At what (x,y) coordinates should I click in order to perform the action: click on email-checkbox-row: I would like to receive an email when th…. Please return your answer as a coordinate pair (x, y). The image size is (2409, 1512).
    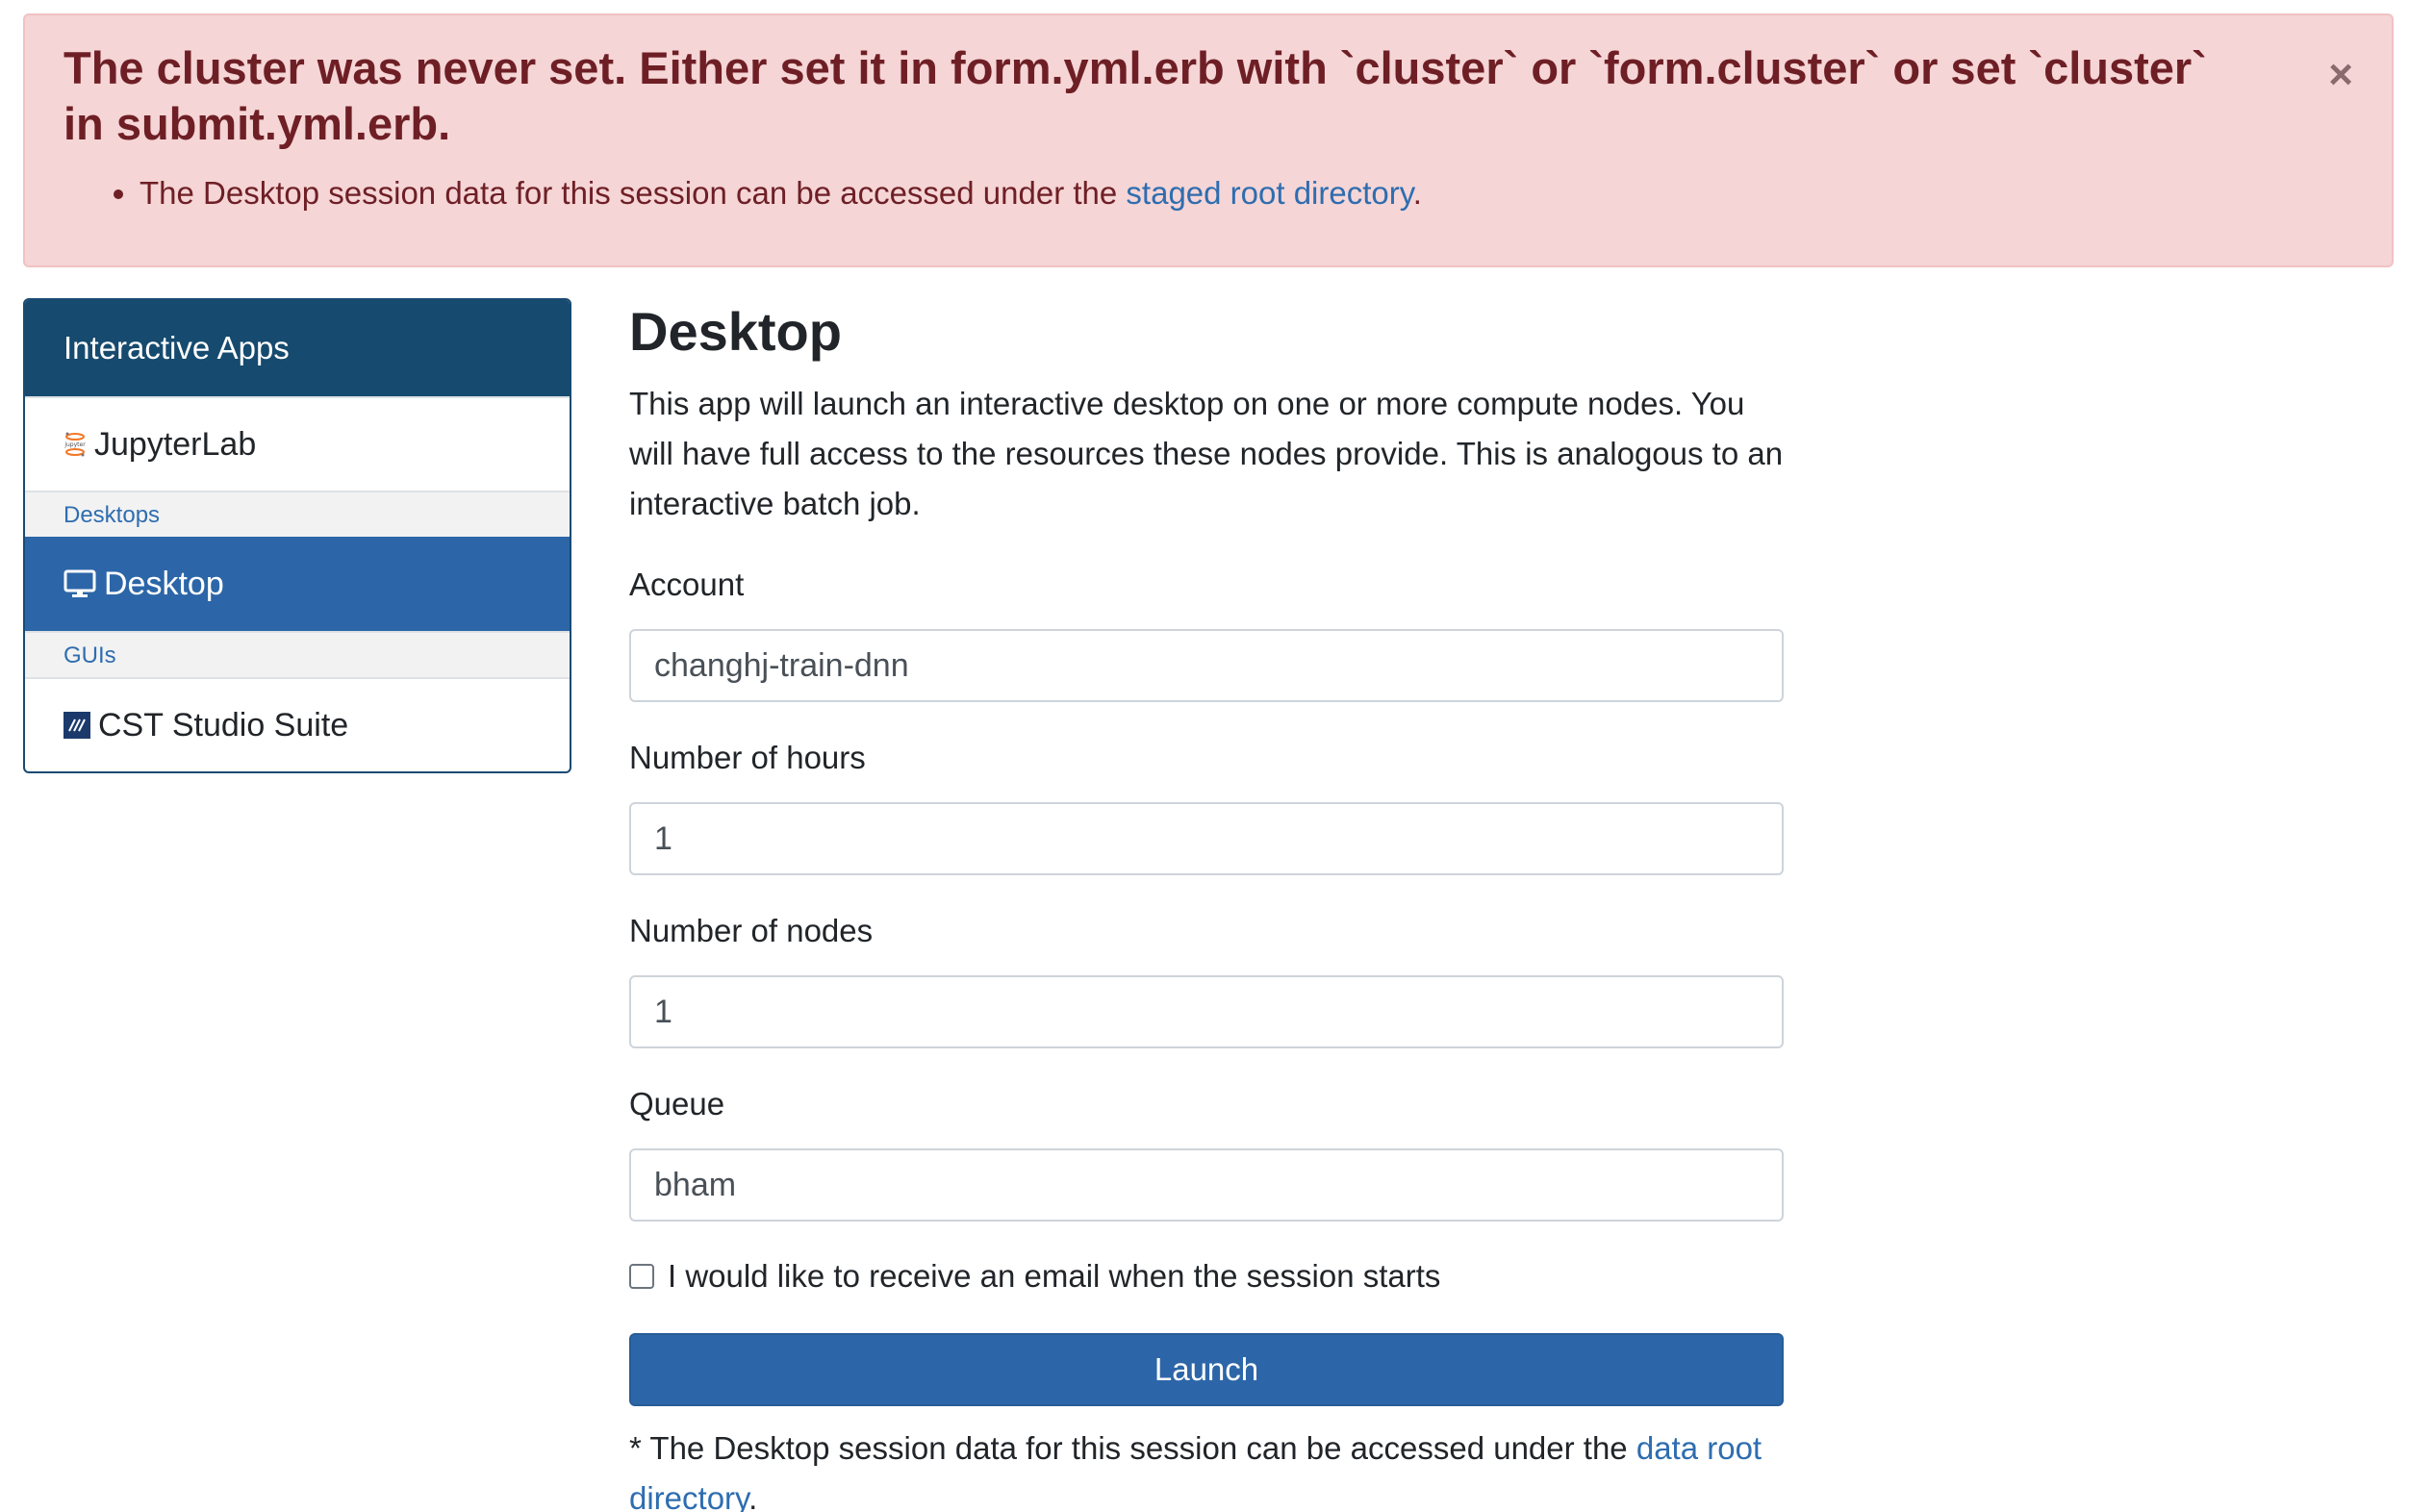
    Looking at the image, I should click on (1207, 1276).